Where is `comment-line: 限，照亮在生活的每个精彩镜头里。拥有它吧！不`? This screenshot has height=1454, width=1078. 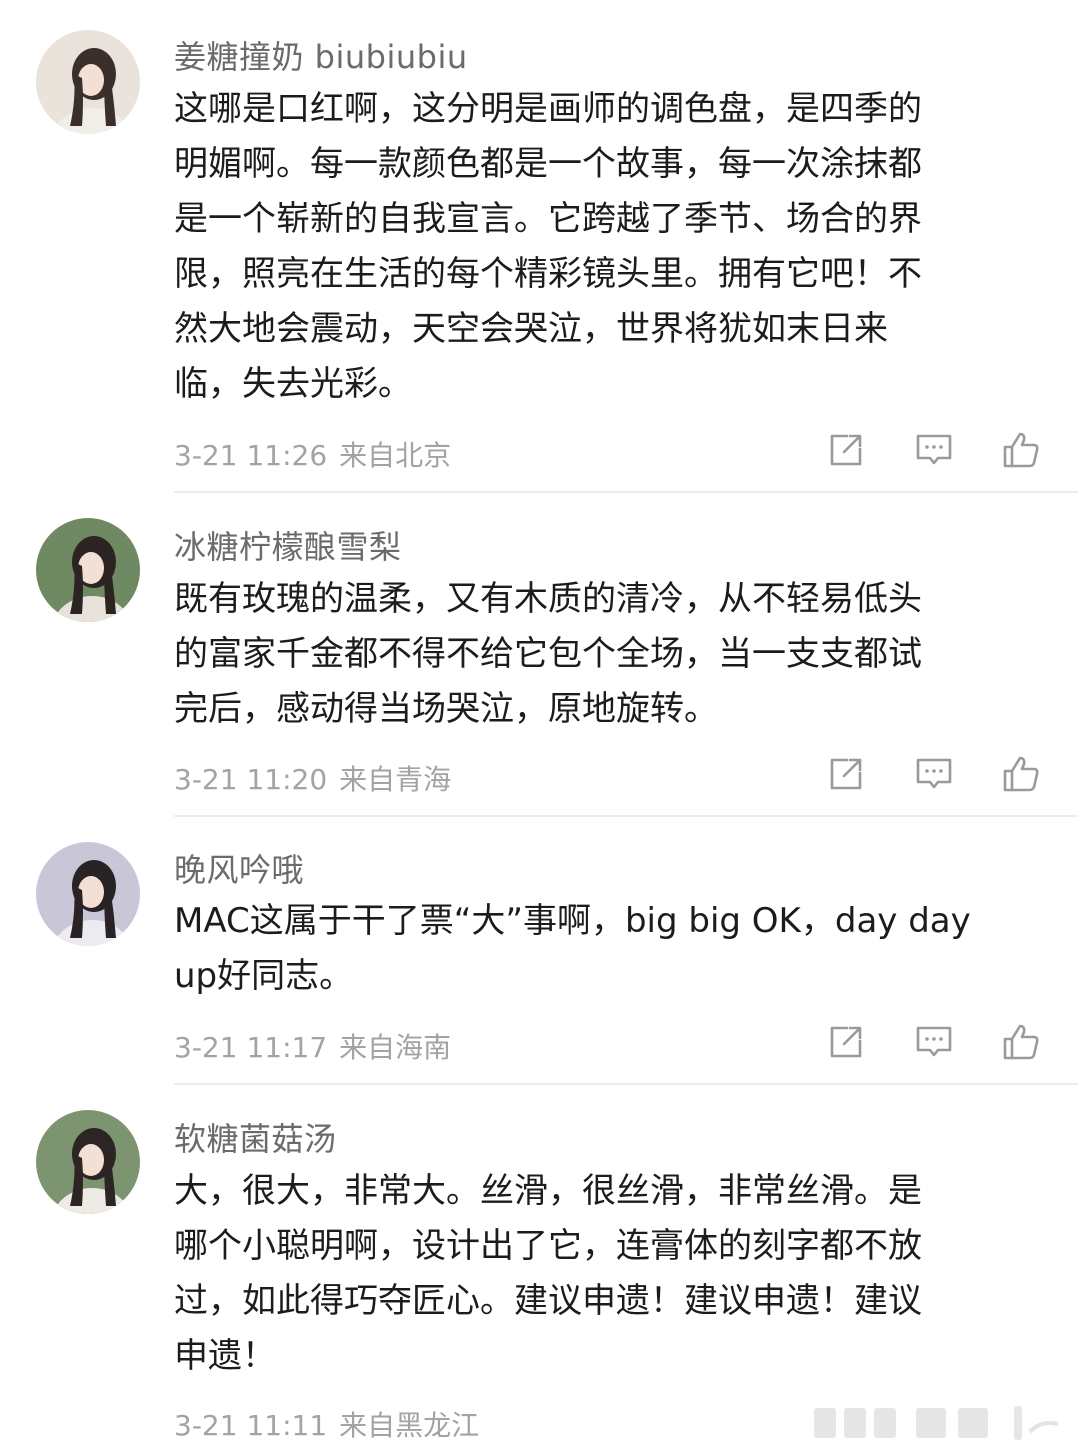
comment-line: 限，照亮在生活的每个精彩镜头里。拥有它吧！不 is located at coordinates (548, 274).